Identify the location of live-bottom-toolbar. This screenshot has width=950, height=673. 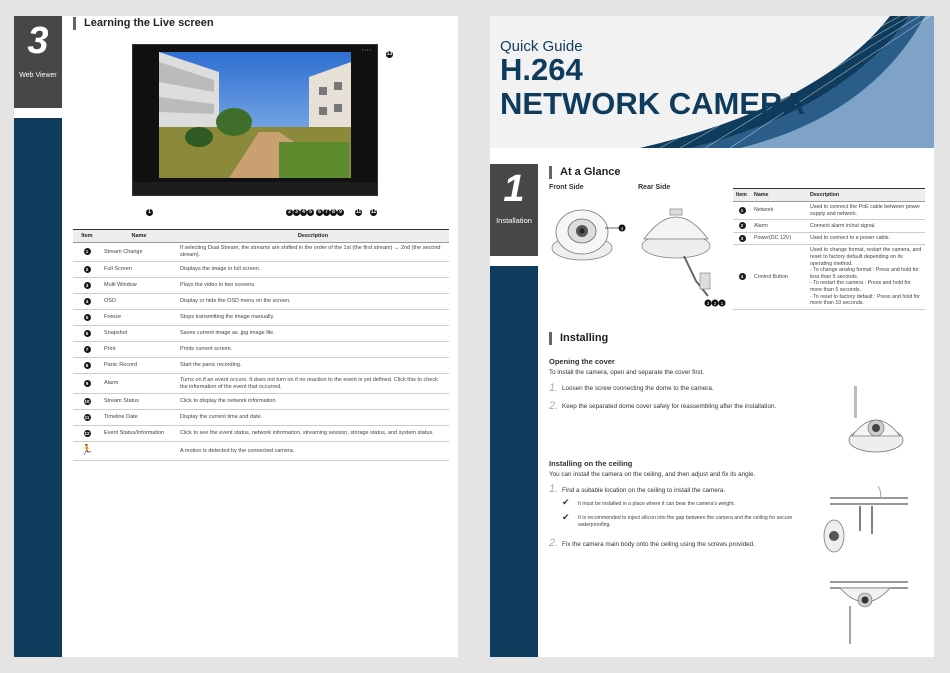
(255, 188).